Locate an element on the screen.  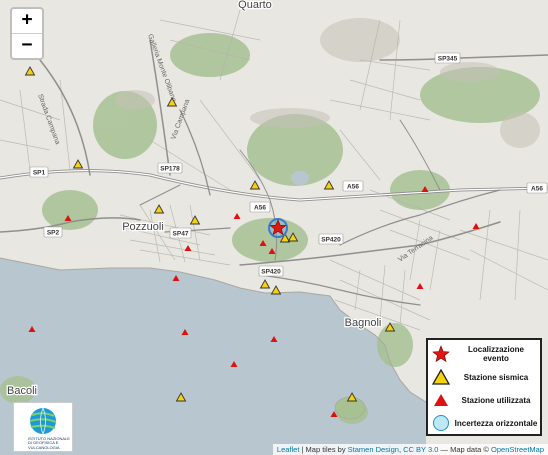
shield-sp2: SP2 is located at coordinates (53, 232).